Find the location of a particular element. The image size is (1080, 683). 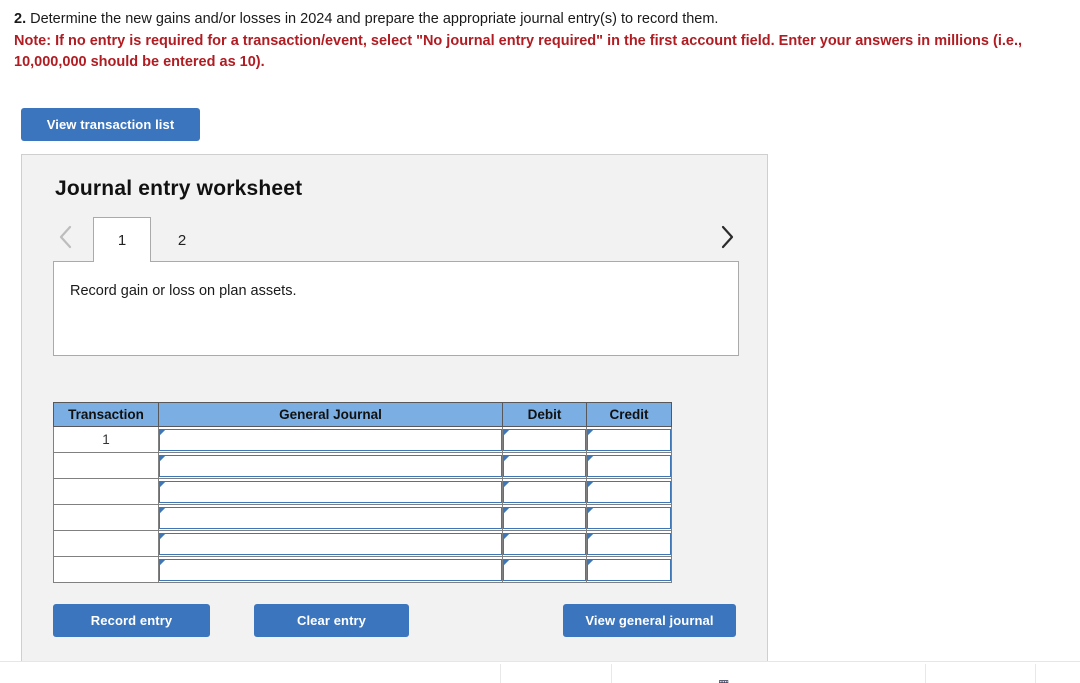

table-header-row: Transaction General Journal Debit Credit is located at coordinates (362, 414).